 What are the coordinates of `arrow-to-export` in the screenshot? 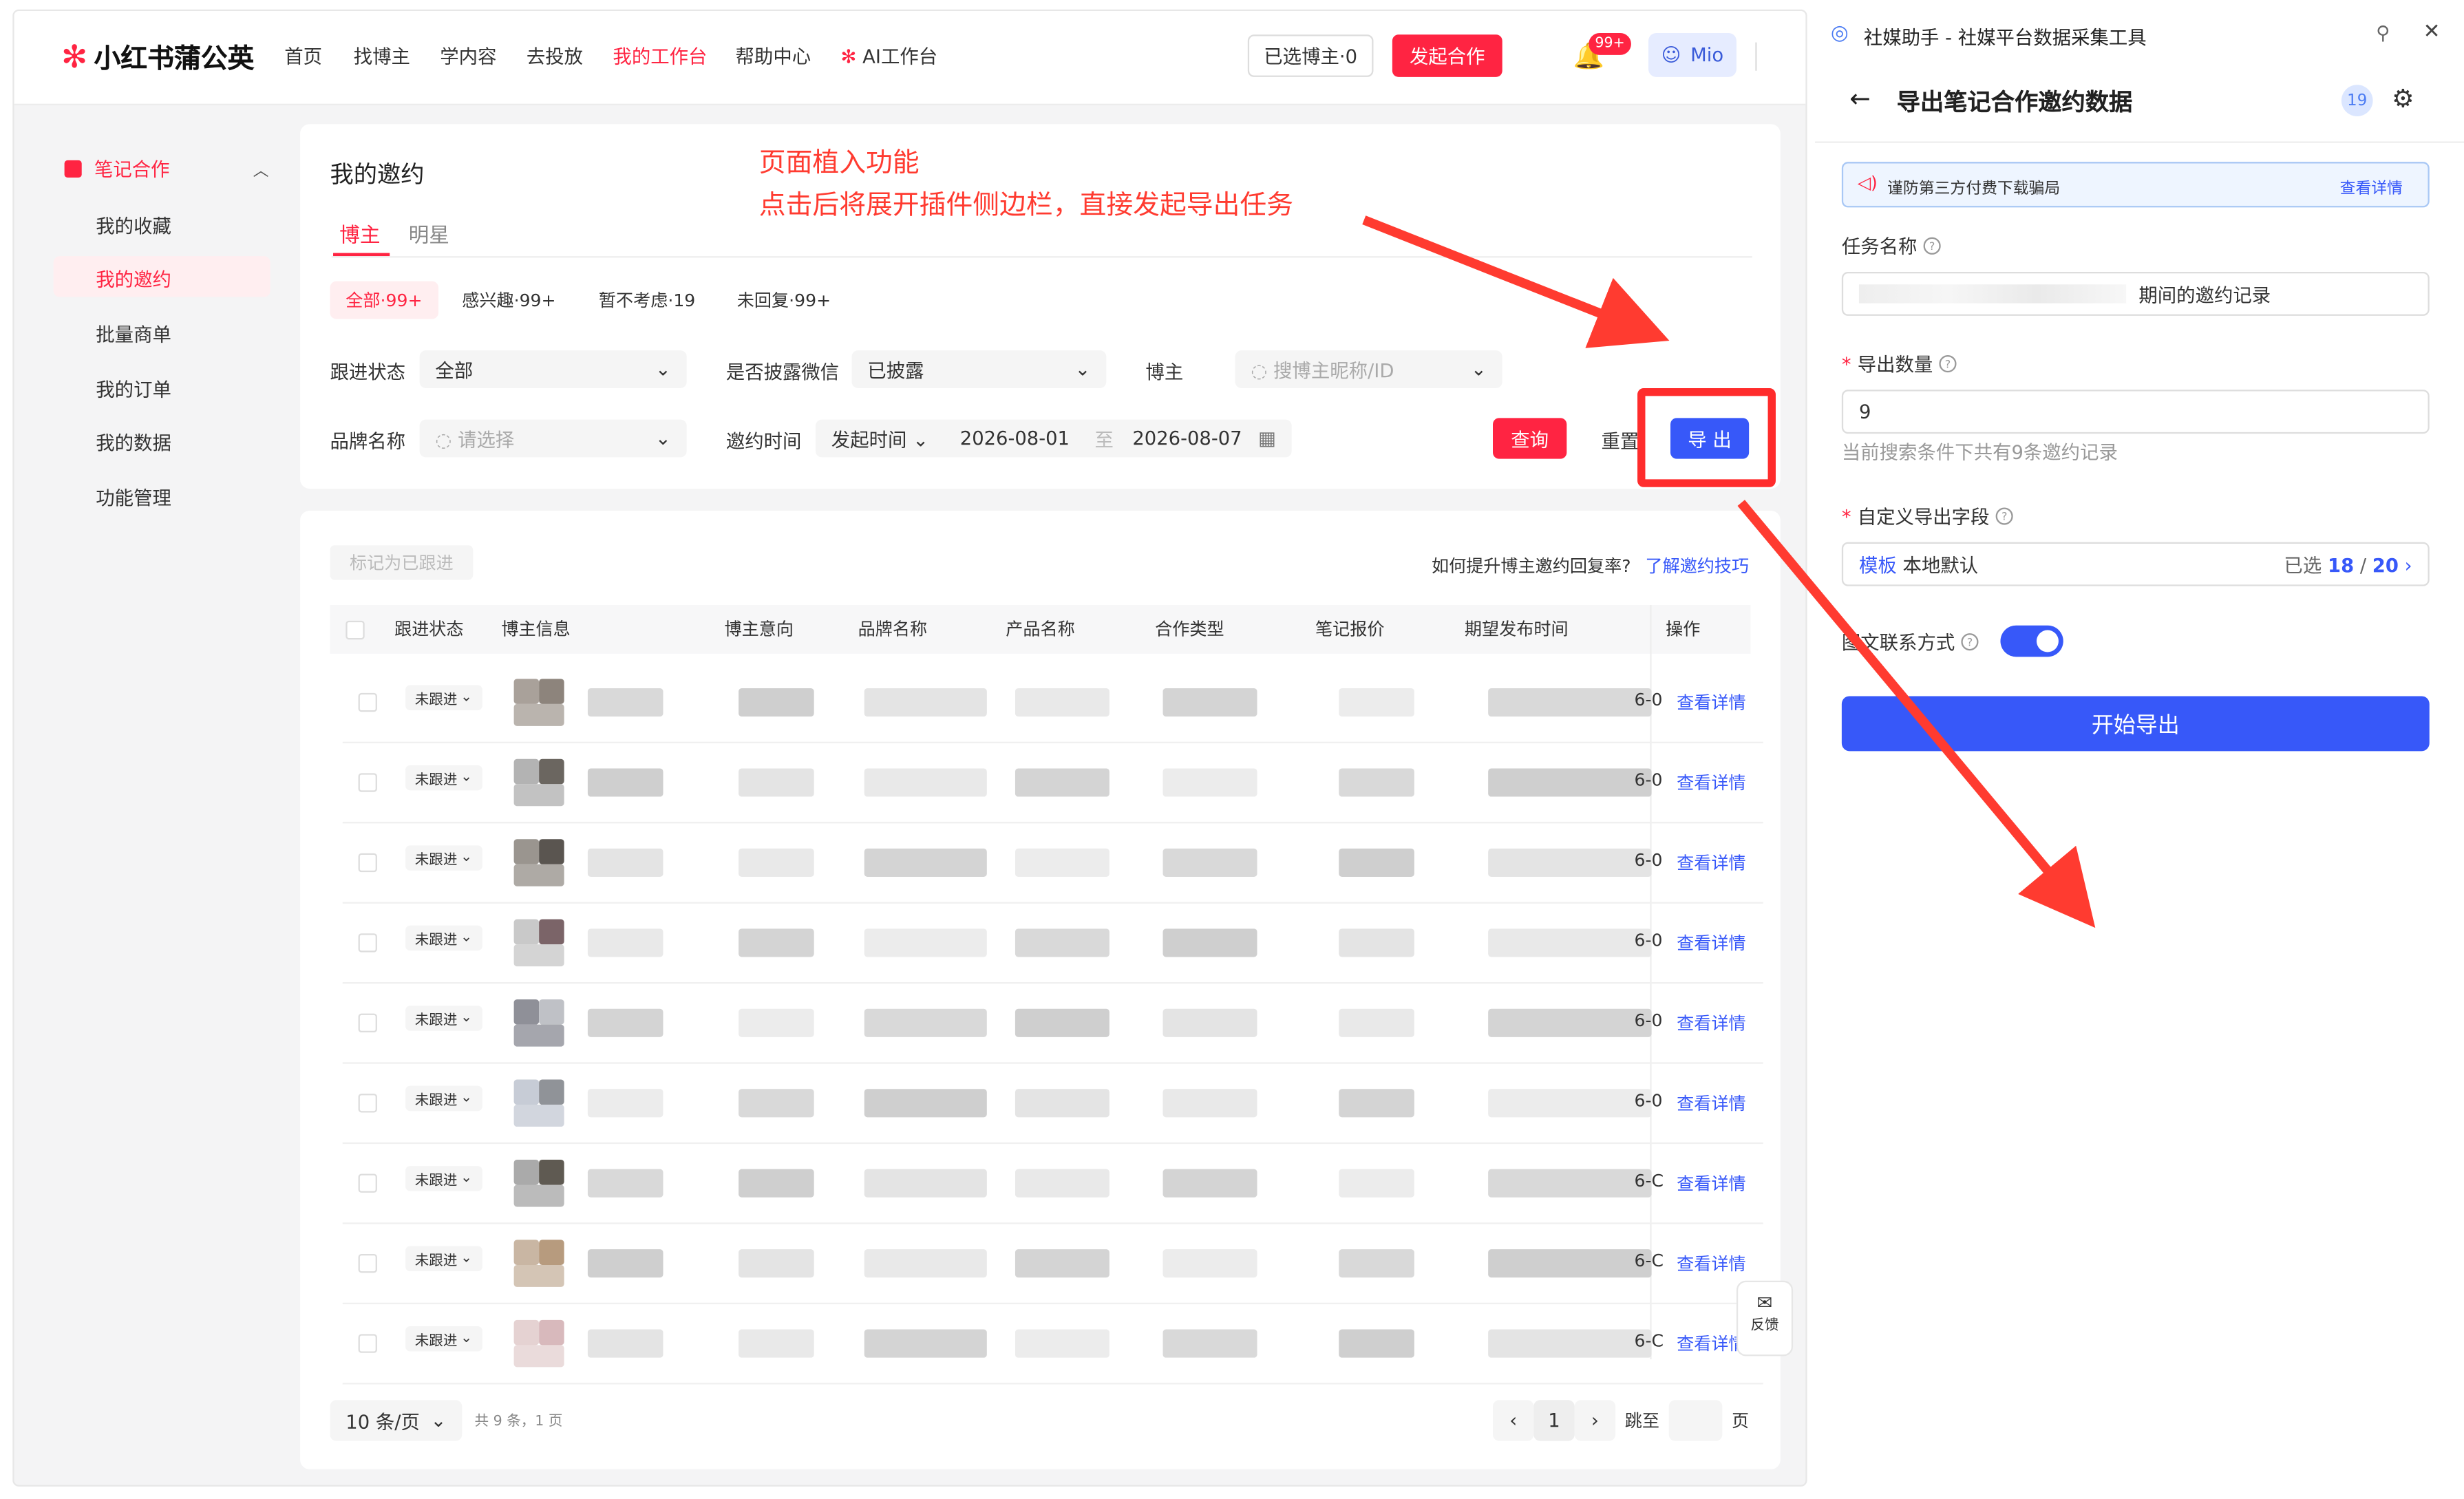 It's located at (1516, 282).